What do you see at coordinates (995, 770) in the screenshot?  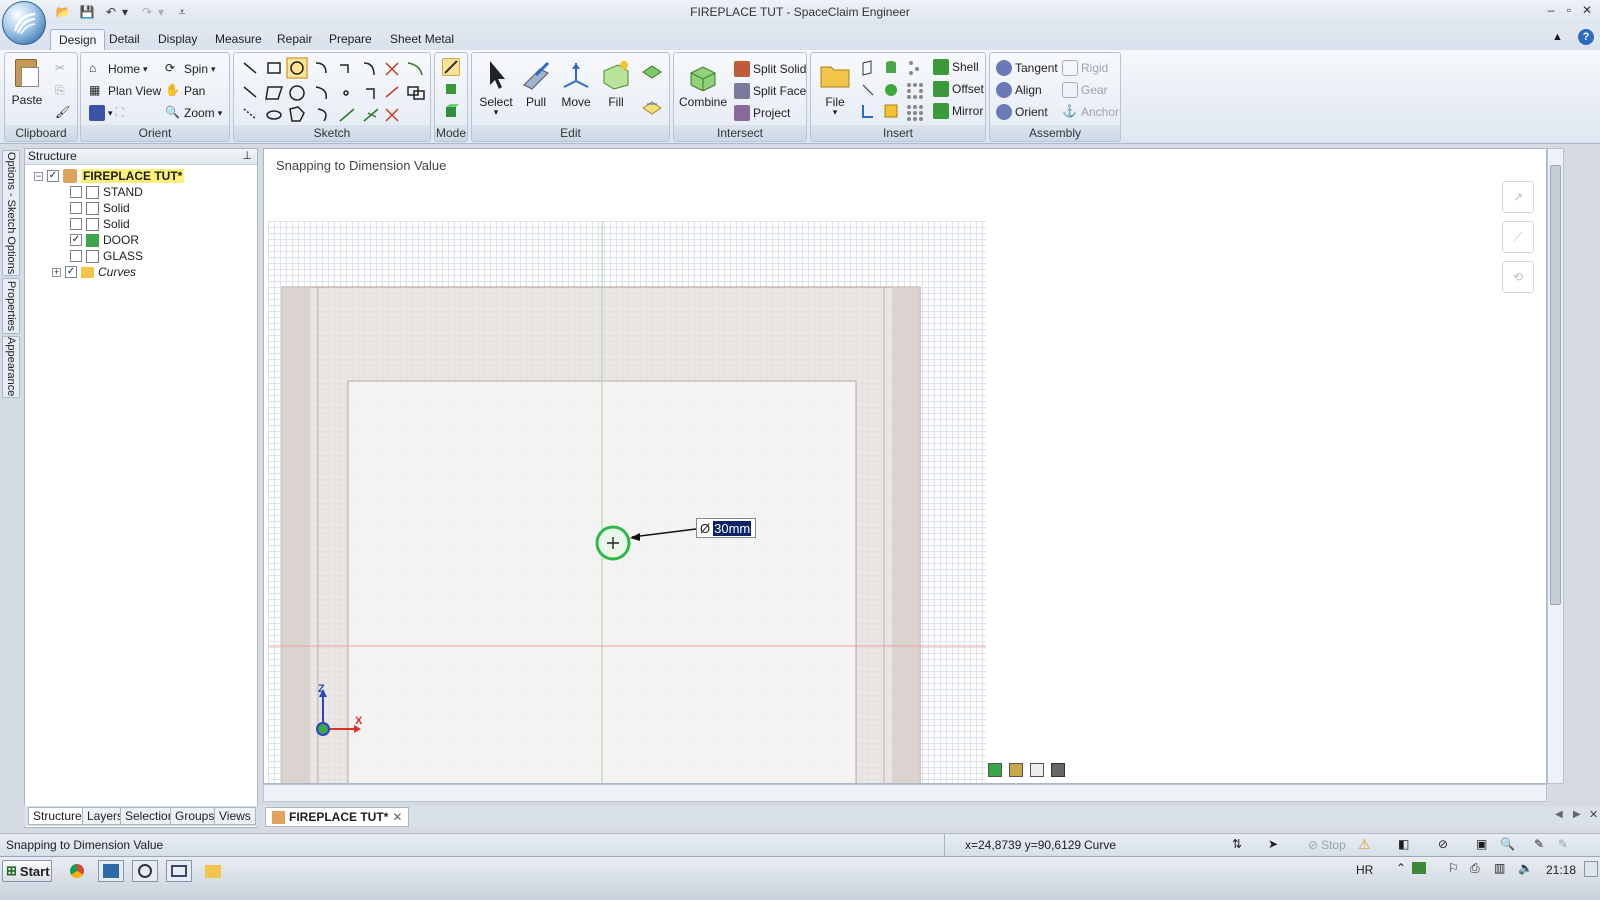 I see `return-3d-icon` at bounding box center [995, 770].